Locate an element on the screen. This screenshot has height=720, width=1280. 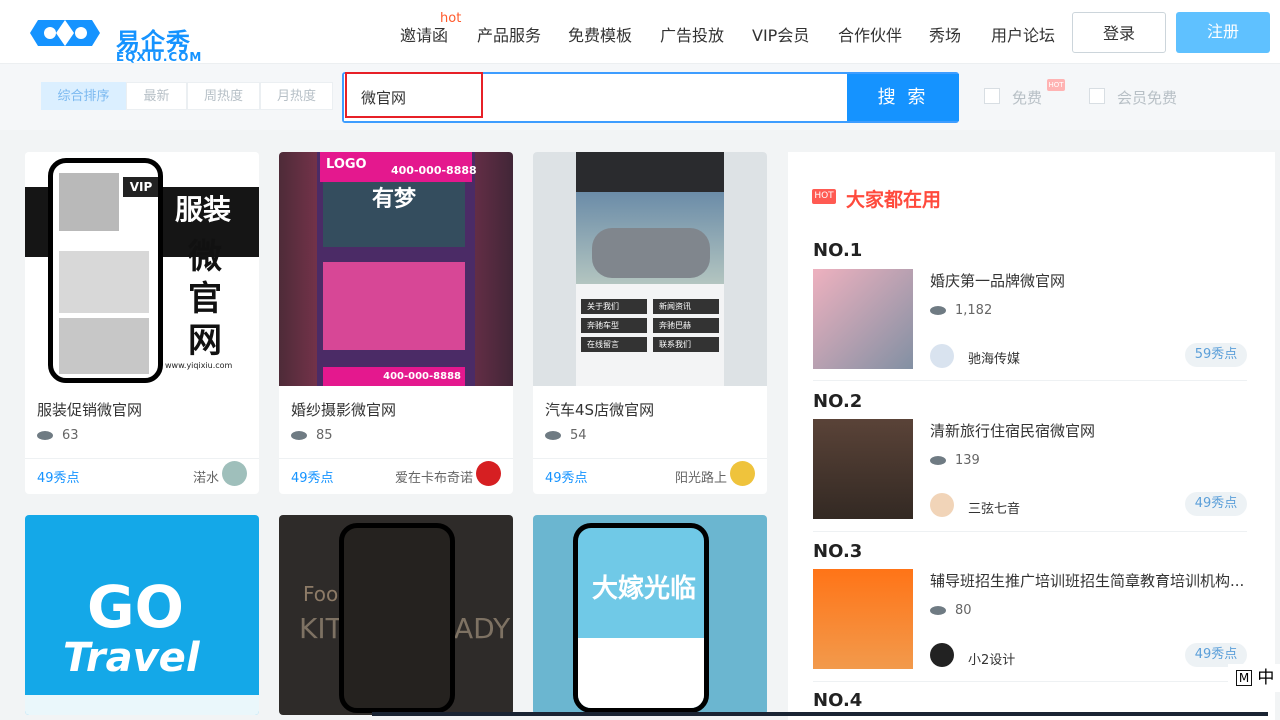
nav-products: 产品服务 is located at coordinates (509, 34).